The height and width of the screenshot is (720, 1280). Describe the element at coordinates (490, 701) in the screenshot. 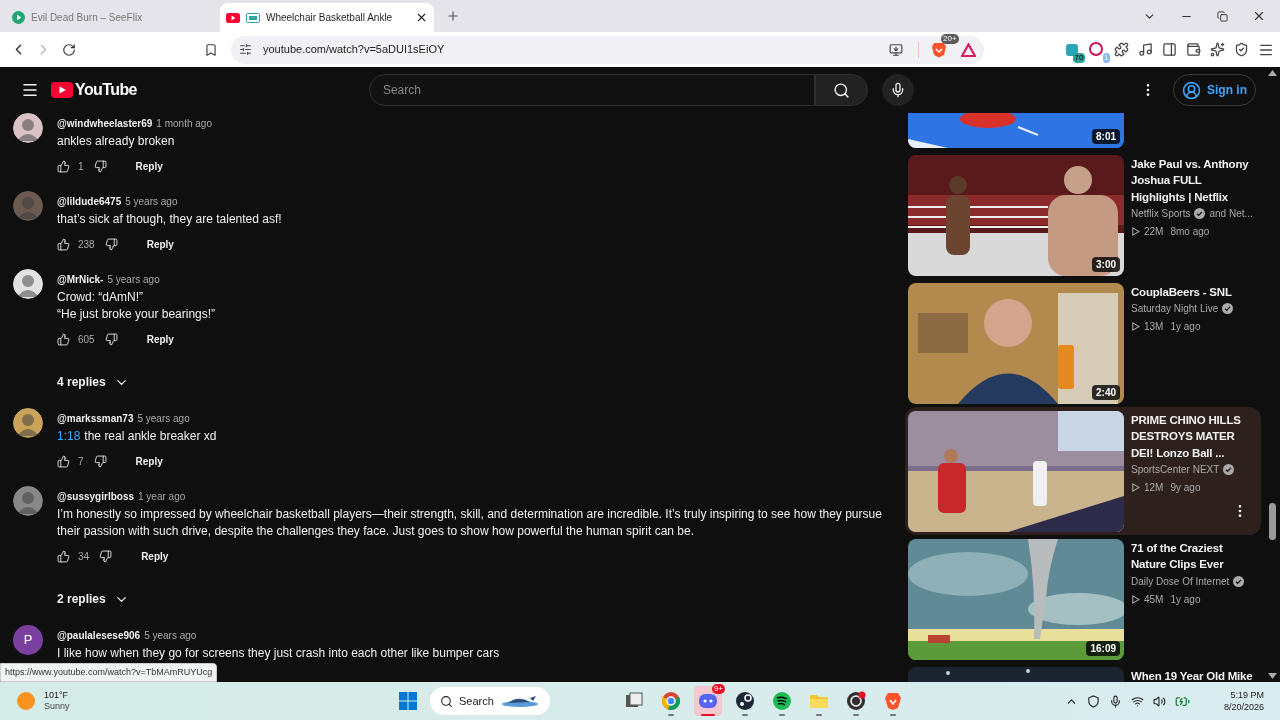

I see `taskbar-search: Search` at that location.